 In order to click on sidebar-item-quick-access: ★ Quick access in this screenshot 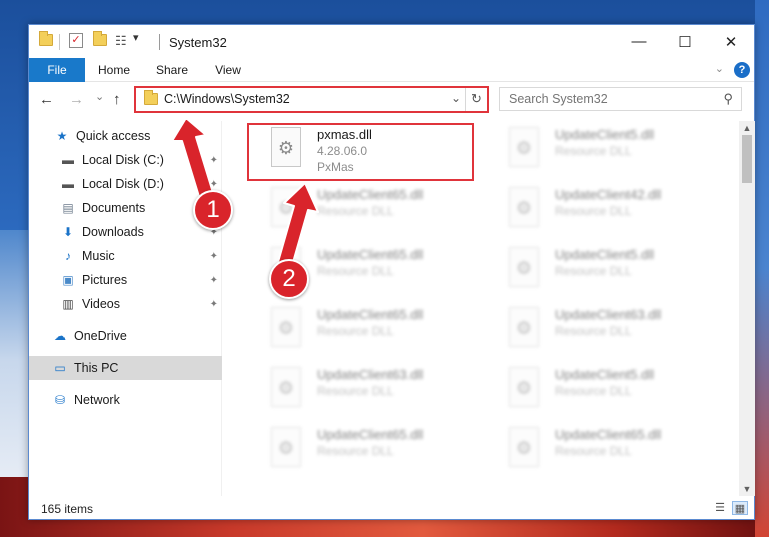, I will do `click(125, 136)`.